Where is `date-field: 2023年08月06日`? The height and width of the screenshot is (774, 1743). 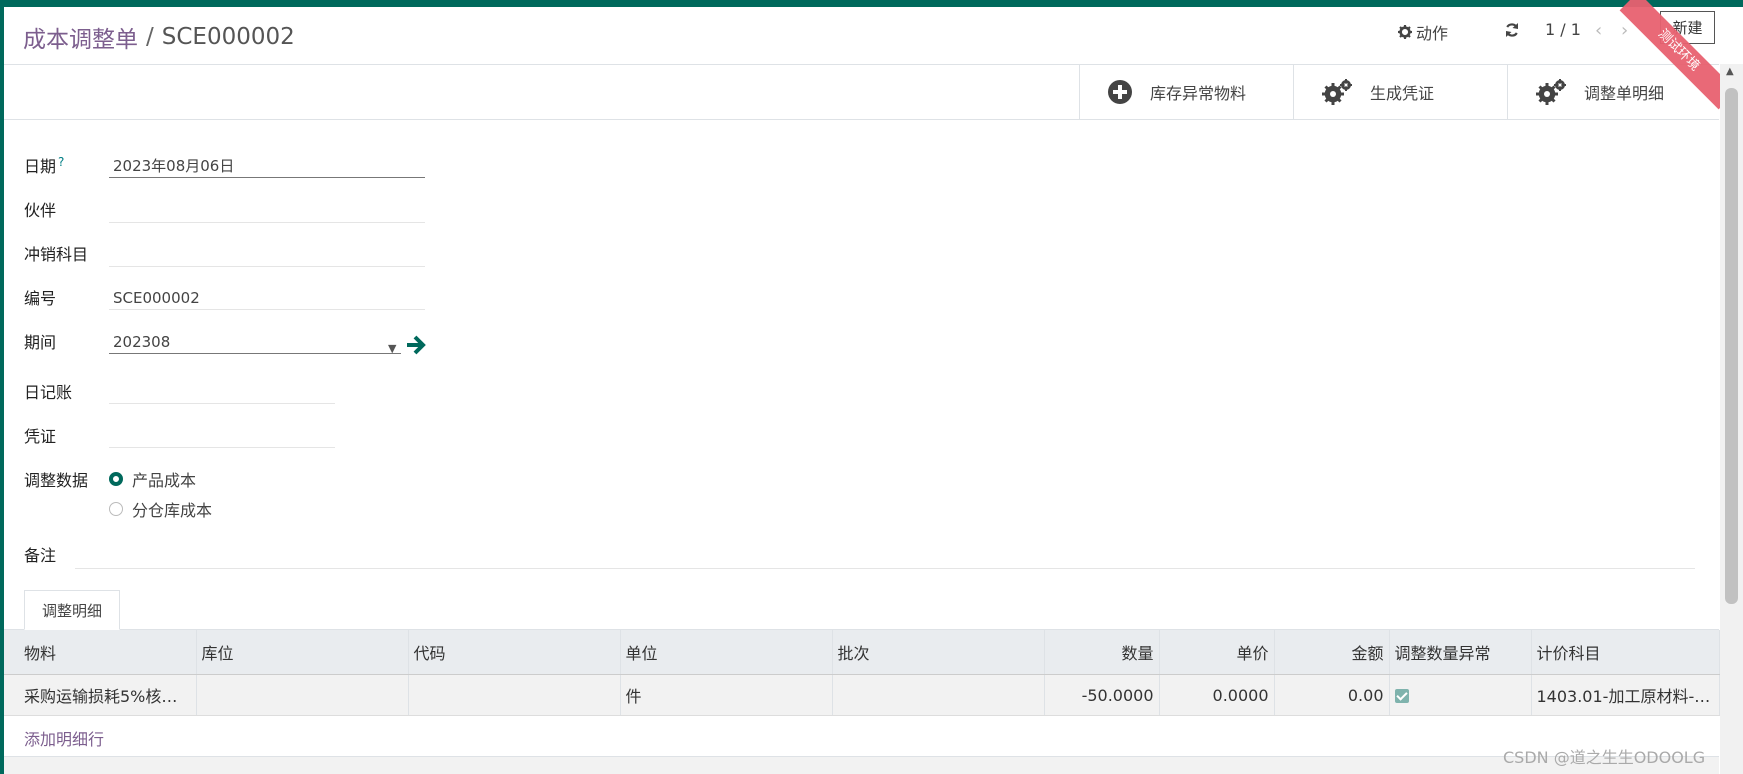 date-field: 2023年08月06日 is located at coordinates (267, 166).